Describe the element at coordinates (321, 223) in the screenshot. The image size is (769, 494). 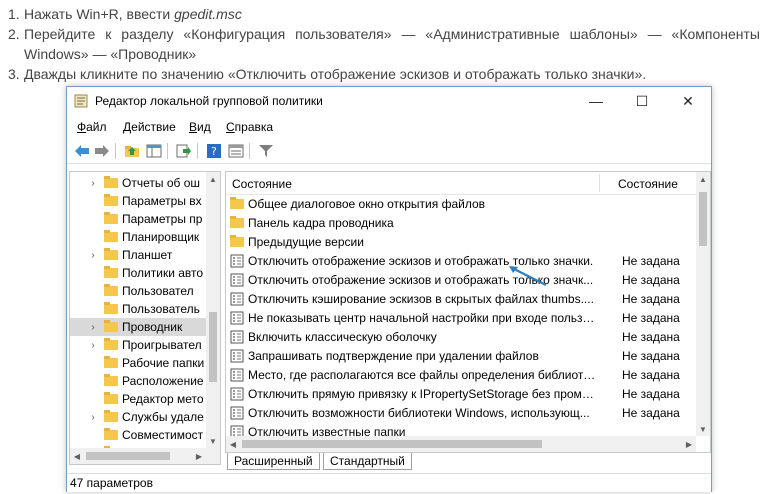
I see `setting-name: Панель кадра проводника` at that location.